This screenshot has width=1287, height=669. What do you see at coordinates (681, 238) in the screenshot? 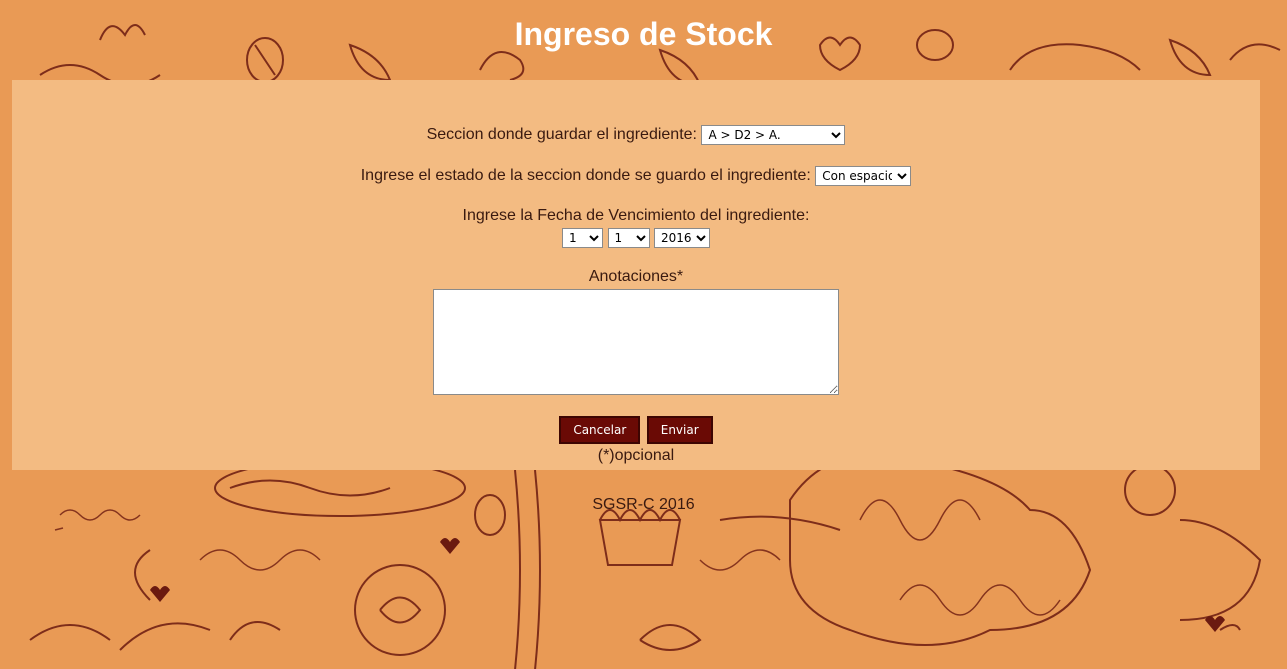
I see `expiry-year-select: 2016` at bounding box center [681, 238].